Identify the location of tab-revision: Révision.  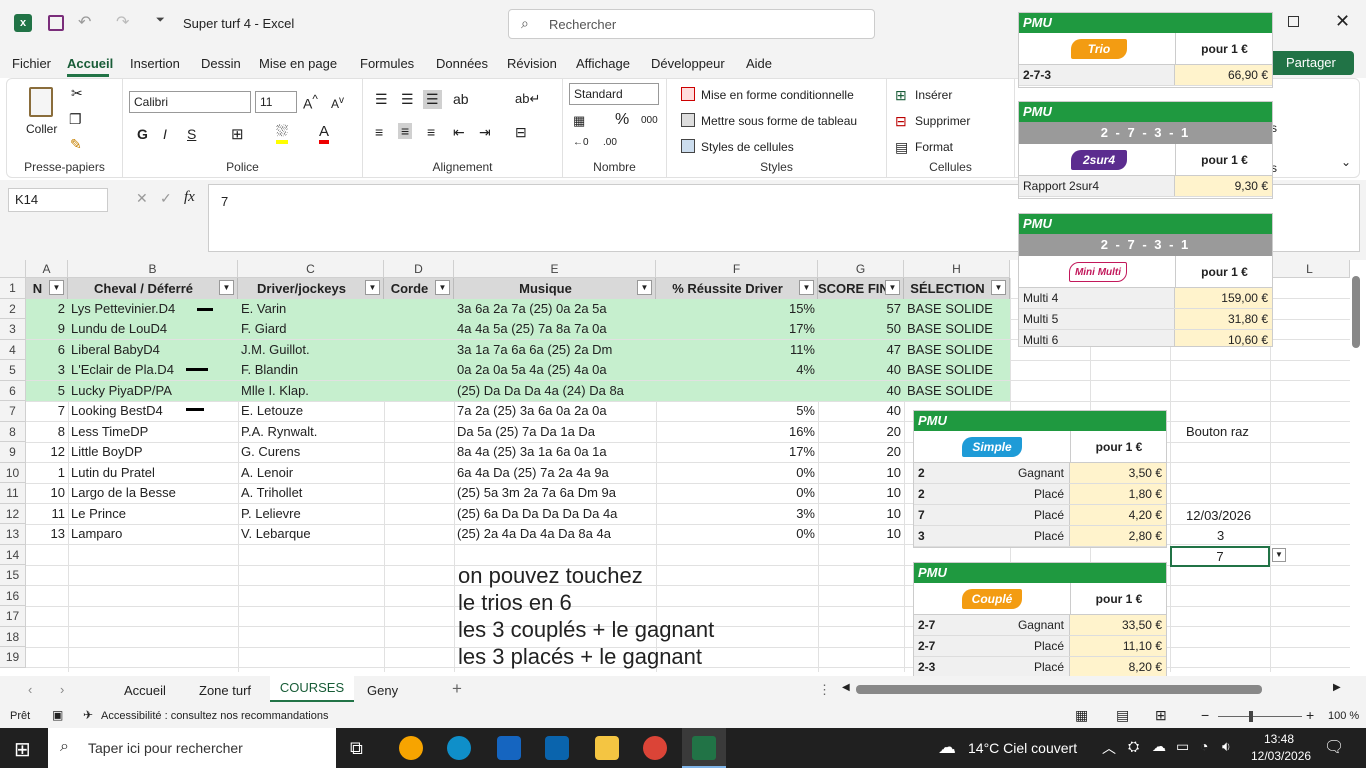
(532, 63).